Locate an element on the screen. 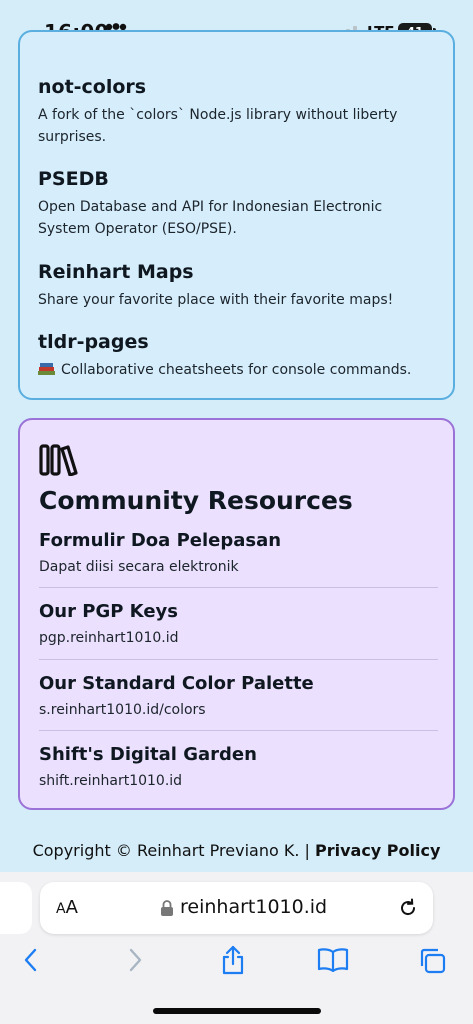  aa-large: A is located at coordinates (71, 907).